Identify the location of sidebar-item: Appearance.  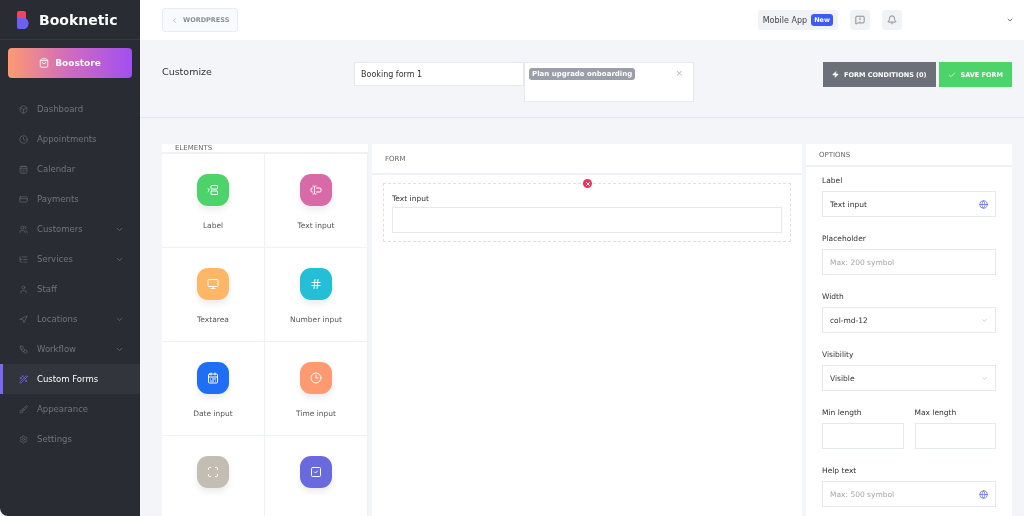
(70, 409).